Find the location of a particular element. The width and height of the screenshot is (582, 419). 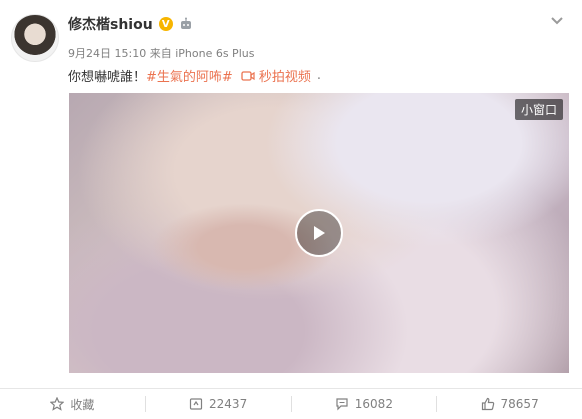

comment-button: 16082 is located at coordinates (364, 404).